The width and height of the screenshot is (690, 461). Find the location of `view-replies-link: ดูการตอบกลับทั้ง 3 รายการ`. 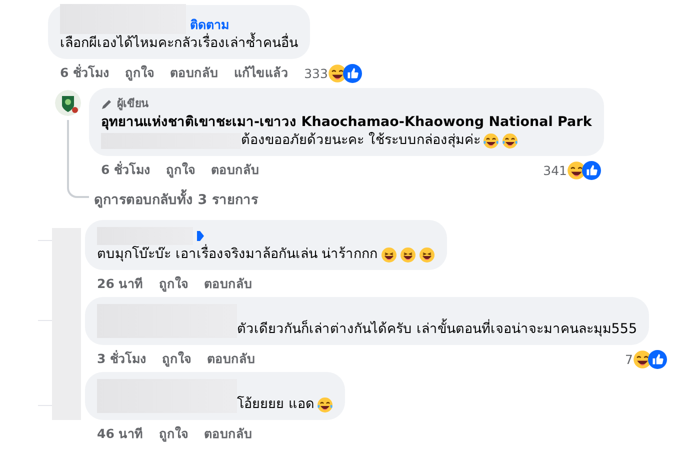

view-replies-link: ดูการตอบกลับทั้ง 3 รายการ is located at coordinates (173, 194).